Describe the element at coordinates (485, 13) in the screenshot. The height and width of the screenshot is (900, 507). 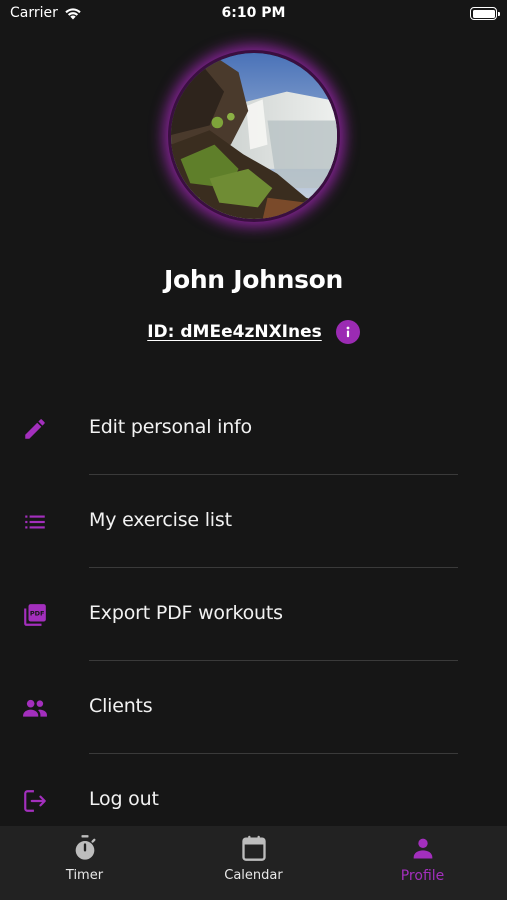
I see `battery-icon` at that location.